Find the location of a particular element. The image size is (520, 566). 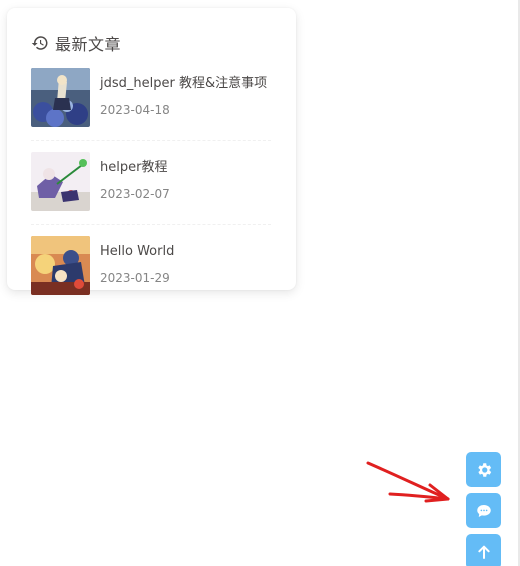

post-title: helper教程 is located at coordinates (135, 168).